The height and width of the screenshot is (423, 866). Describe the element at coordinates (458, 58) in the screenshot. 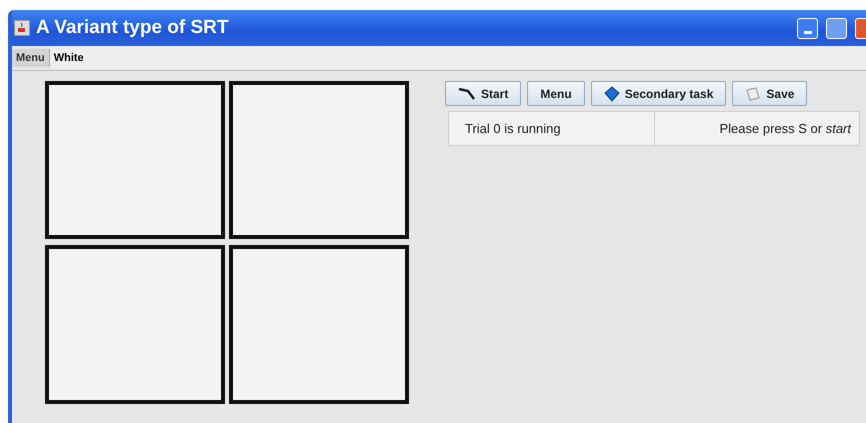

I see `color-select: White` at that location.